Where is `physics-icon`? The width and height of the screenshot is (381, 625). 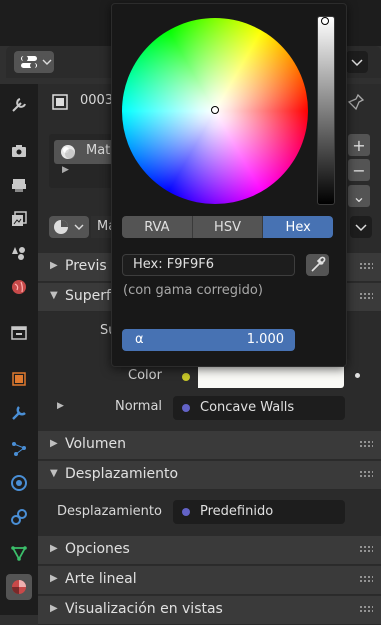
physics-icon is located at coordinates (19, 483).